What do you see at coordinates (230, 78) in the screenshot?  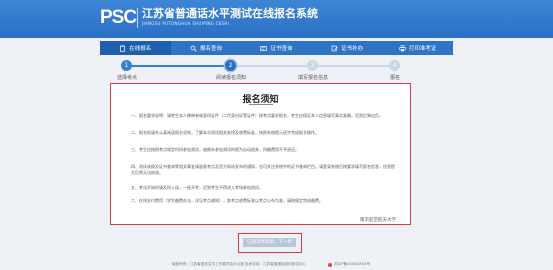 I see `step-2-label: 阅读报名须知` at bounding box center [230, 78].